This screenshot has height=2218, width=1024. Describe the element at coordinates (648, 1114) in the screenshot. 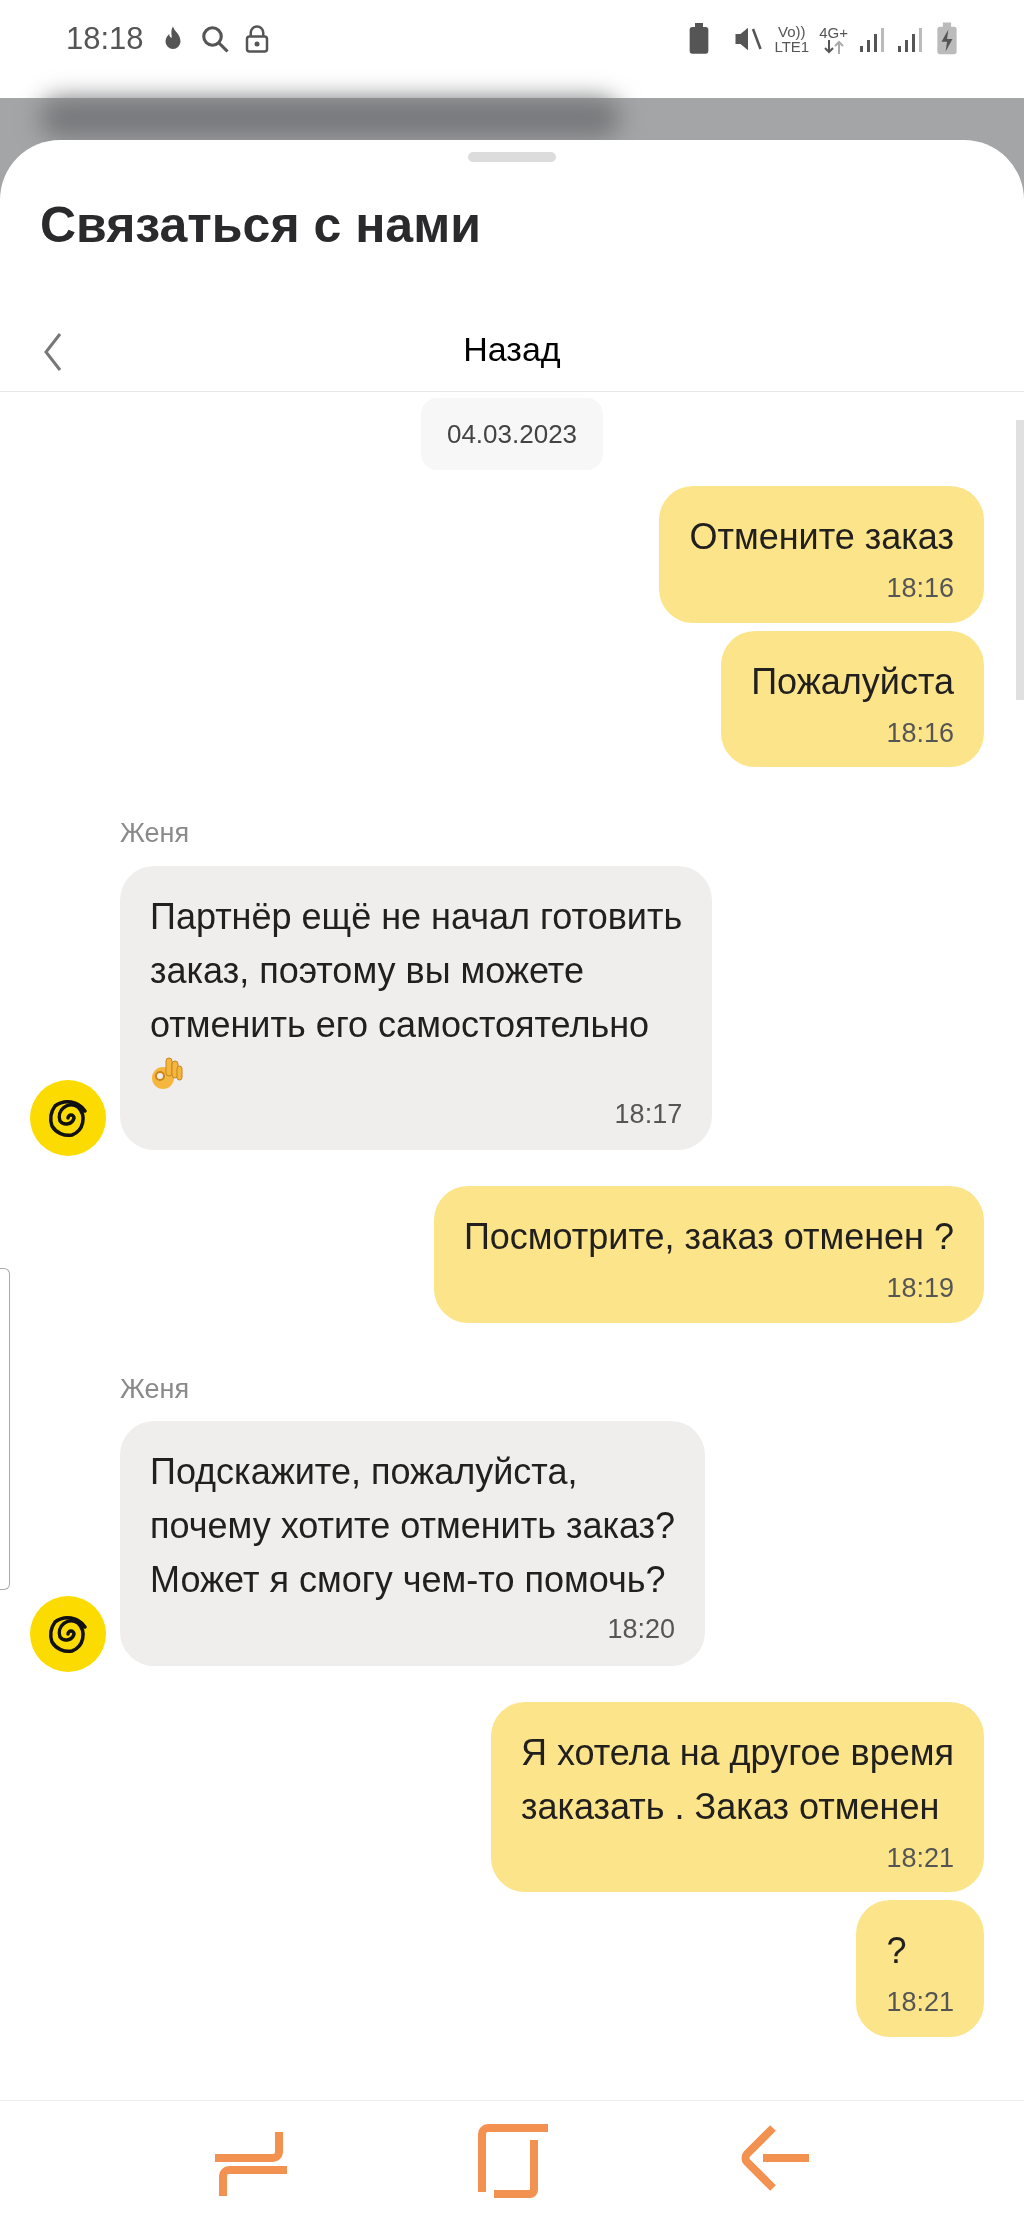

I see `message-time: 18:17` at that location.